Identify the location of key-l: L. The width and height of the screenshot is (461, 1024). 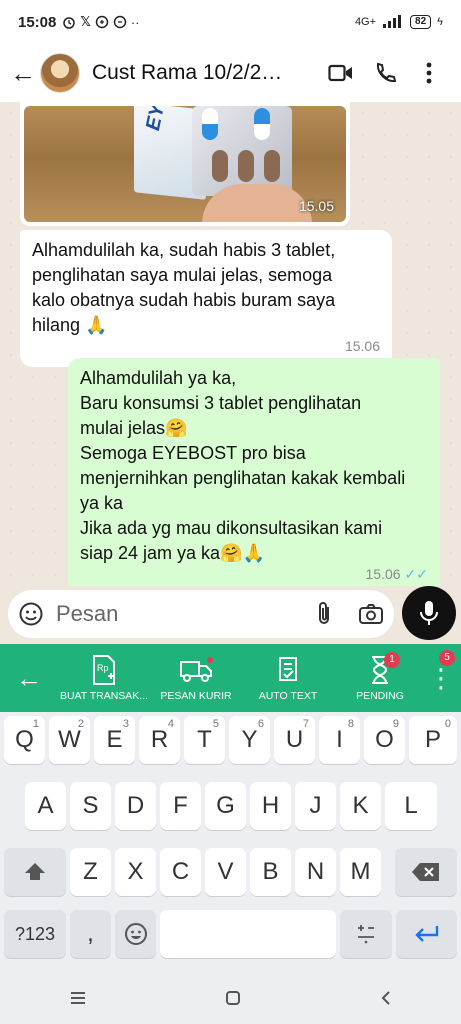
(411, 806).